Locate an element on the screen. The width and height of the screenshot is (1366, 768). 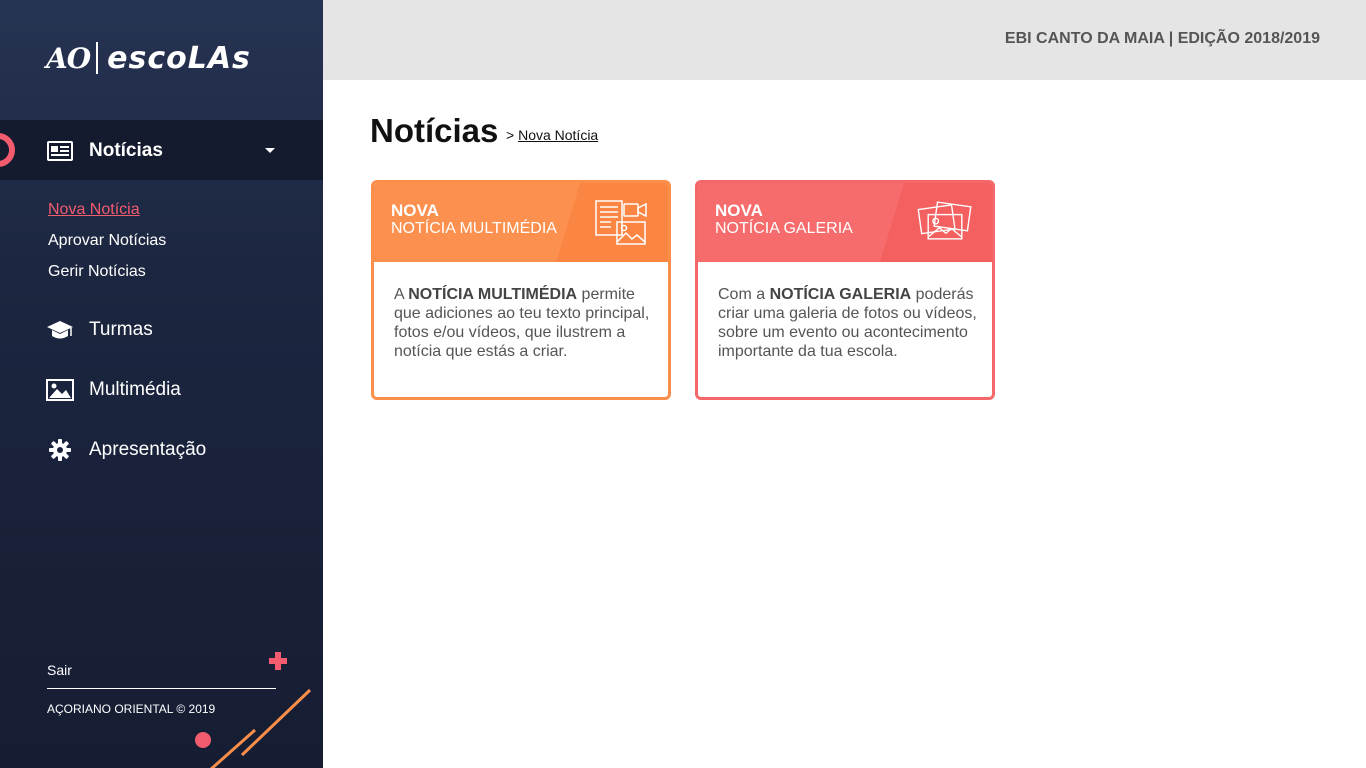
card-desc-bold: NOTÍCIA GALERIA is located at coordinates (840, 294).